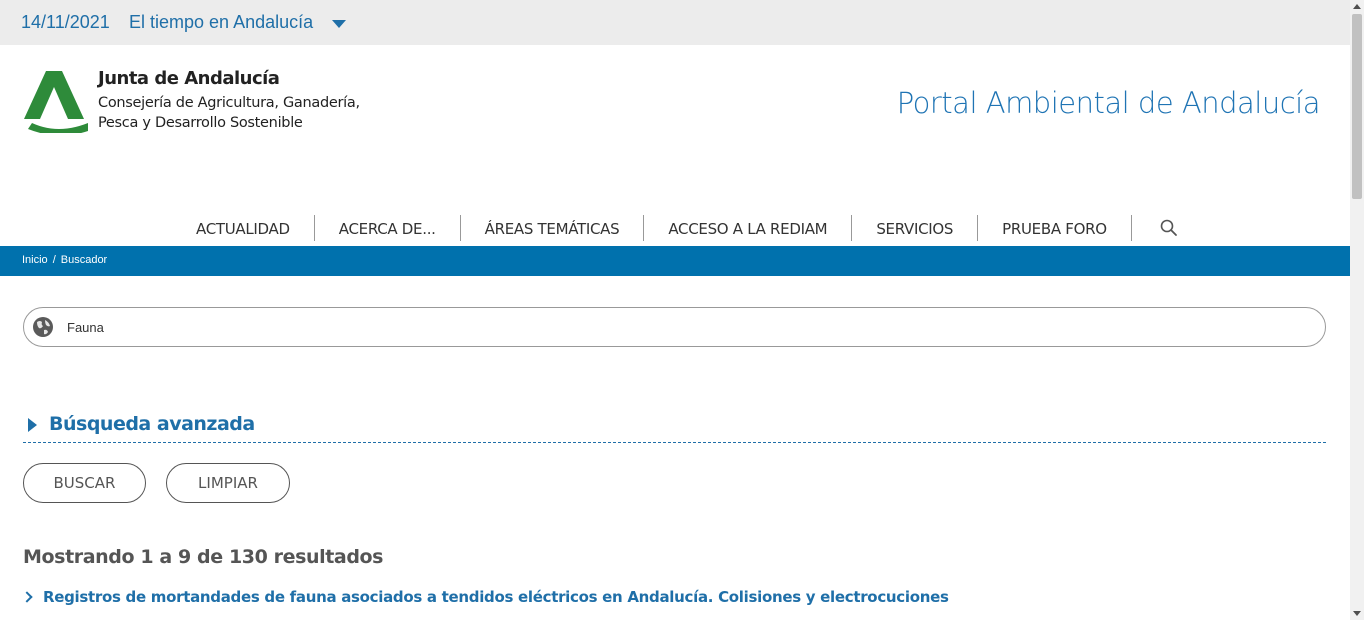 Image resolution: width=1364 pixels, height=620 pixels. I want to click on chevron-right-icon, so click(27, 597).